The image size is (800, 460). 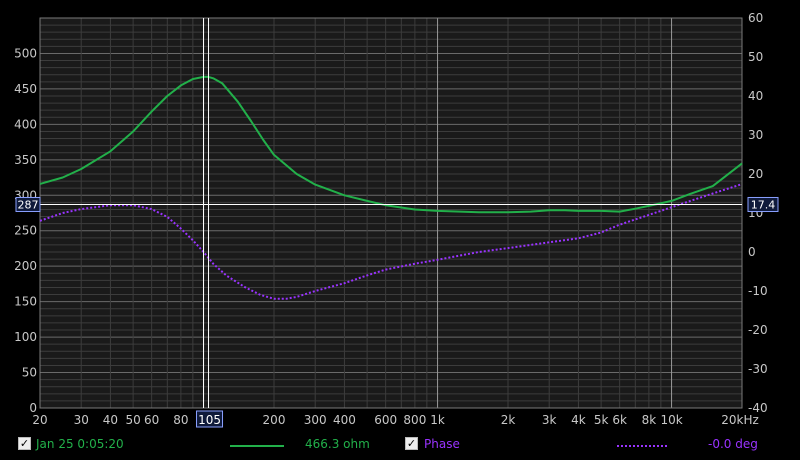 What do you see at coordinates (386, 8) in the screenshot?
I see `axis-labels: ohm deg` at bounding box center [386, 8].